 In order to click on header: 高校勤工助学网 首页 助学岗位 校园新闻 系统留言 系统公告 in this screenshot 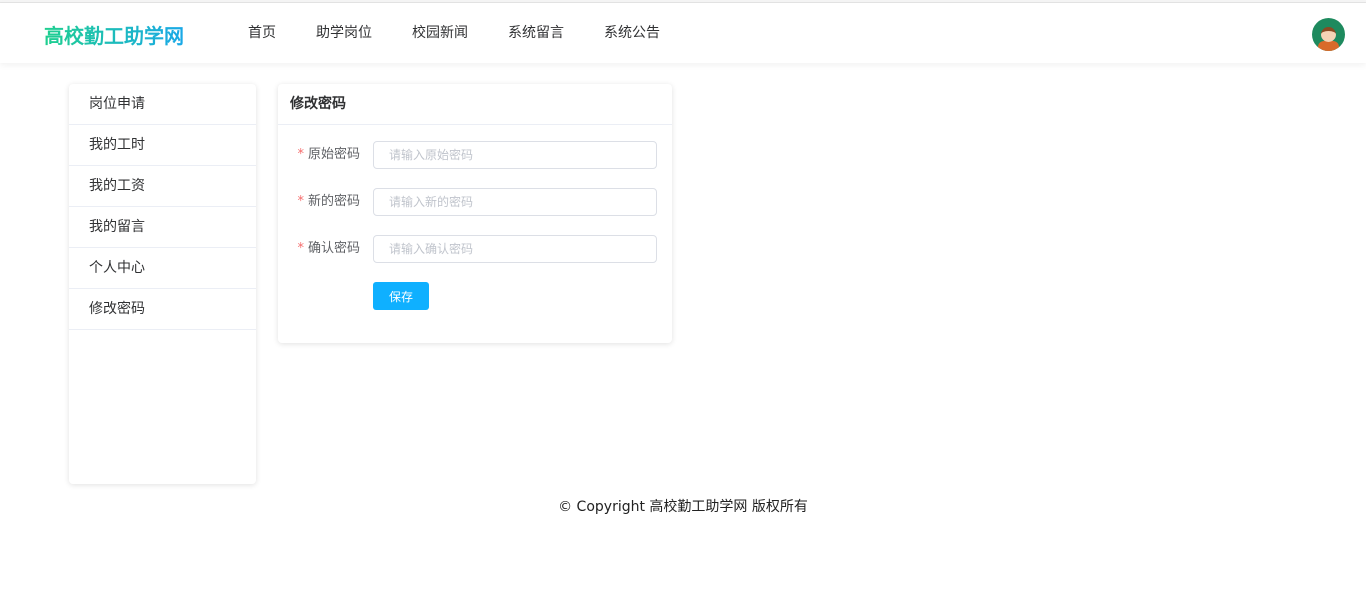, I will do `click(683, 33)`.